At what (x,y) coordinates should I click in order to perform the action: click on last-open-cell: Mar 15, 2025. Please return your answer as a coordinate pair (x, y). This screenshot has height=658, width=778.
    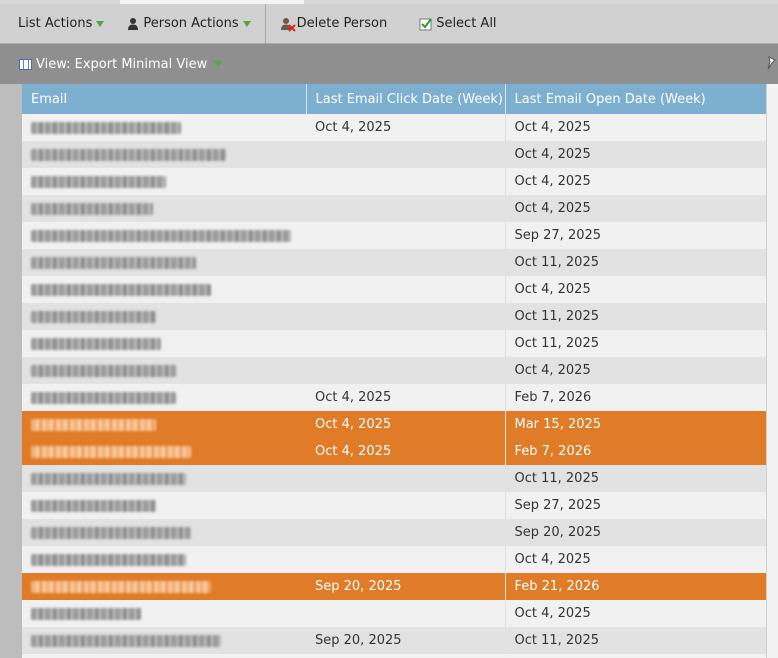
    Looking at the image, I should click on (635, 424).